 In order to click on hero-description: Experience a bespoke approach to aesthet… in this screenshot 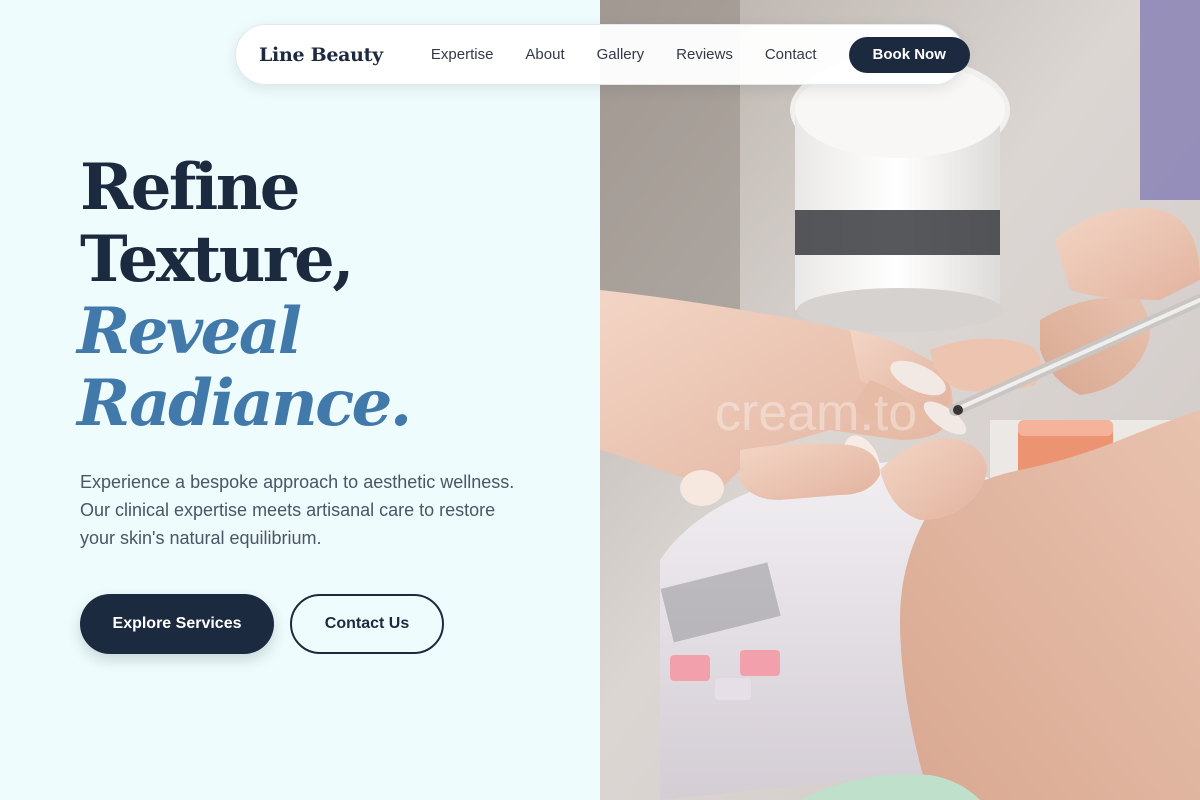, I will do `click(297, 510)`.